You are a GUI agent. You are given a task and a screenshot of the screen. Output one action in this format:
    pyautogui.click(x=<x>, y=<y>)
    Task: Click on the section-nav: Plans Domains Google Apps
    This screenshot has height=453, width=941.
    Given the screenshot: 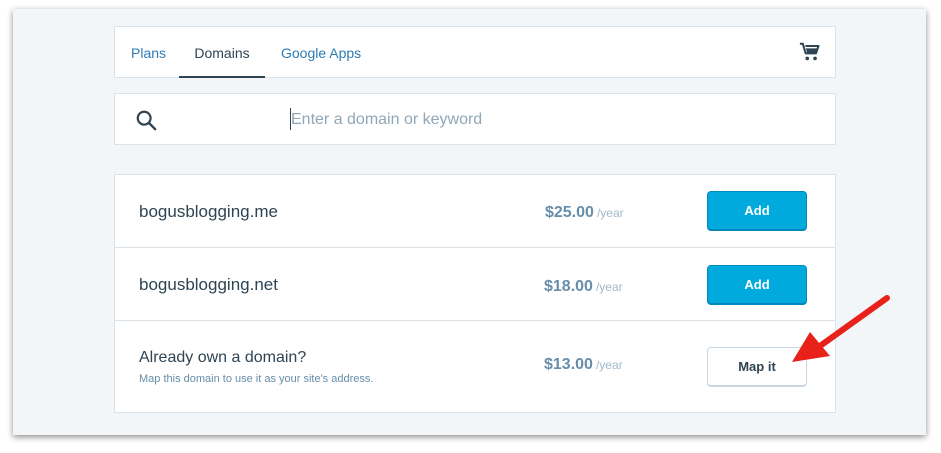 What is the action you would take?
    pyautogui.click(x=475, y=52)
    